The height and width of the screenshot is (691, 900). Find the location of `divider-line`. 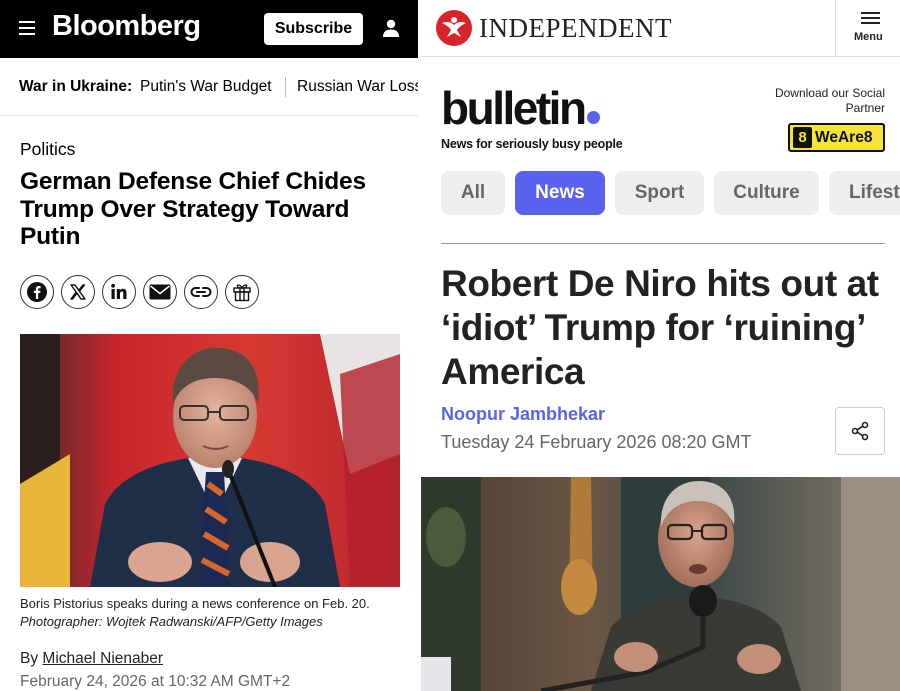

divider-line is located at coordinates (663, 243).